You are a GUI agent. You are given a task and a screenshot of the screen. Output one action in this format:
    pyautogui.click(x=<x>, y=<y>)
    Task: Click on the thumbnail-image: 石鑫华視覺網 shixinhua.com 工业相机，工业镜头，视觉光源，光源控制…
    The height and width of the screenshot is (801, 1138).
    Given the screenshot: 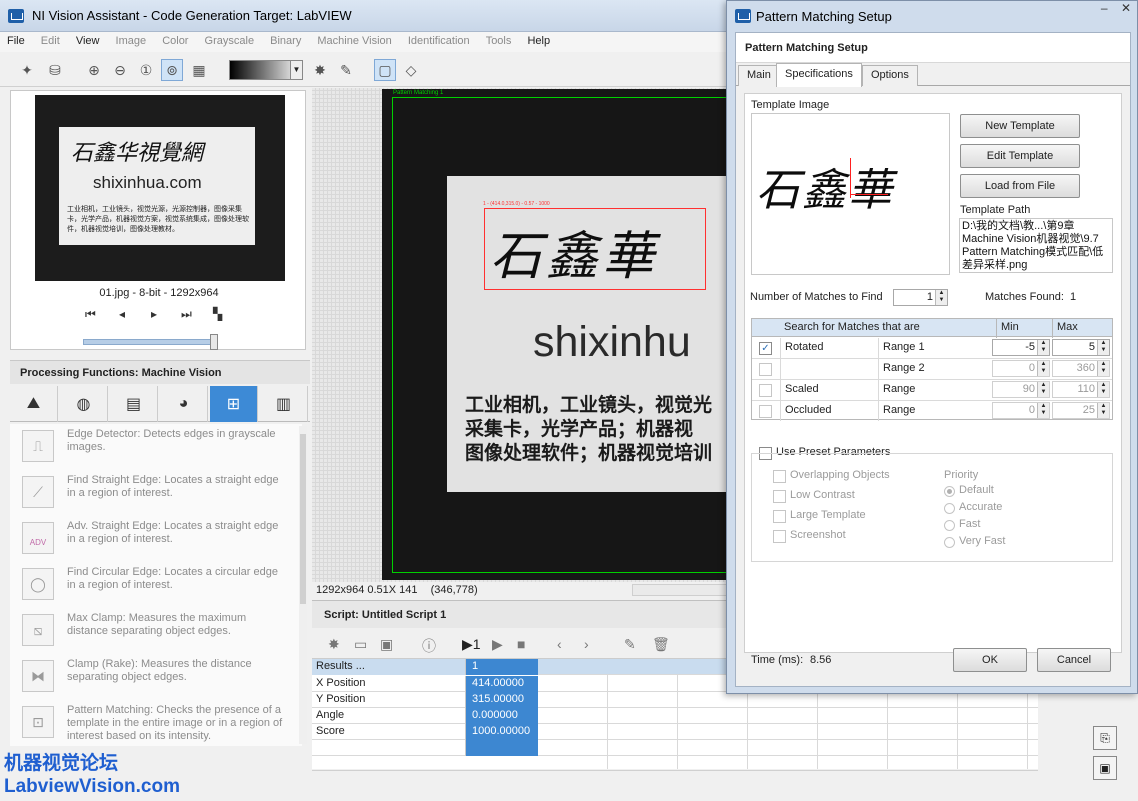 What is the action you would take?
    pyautogui.click(x=160, y=188)
    